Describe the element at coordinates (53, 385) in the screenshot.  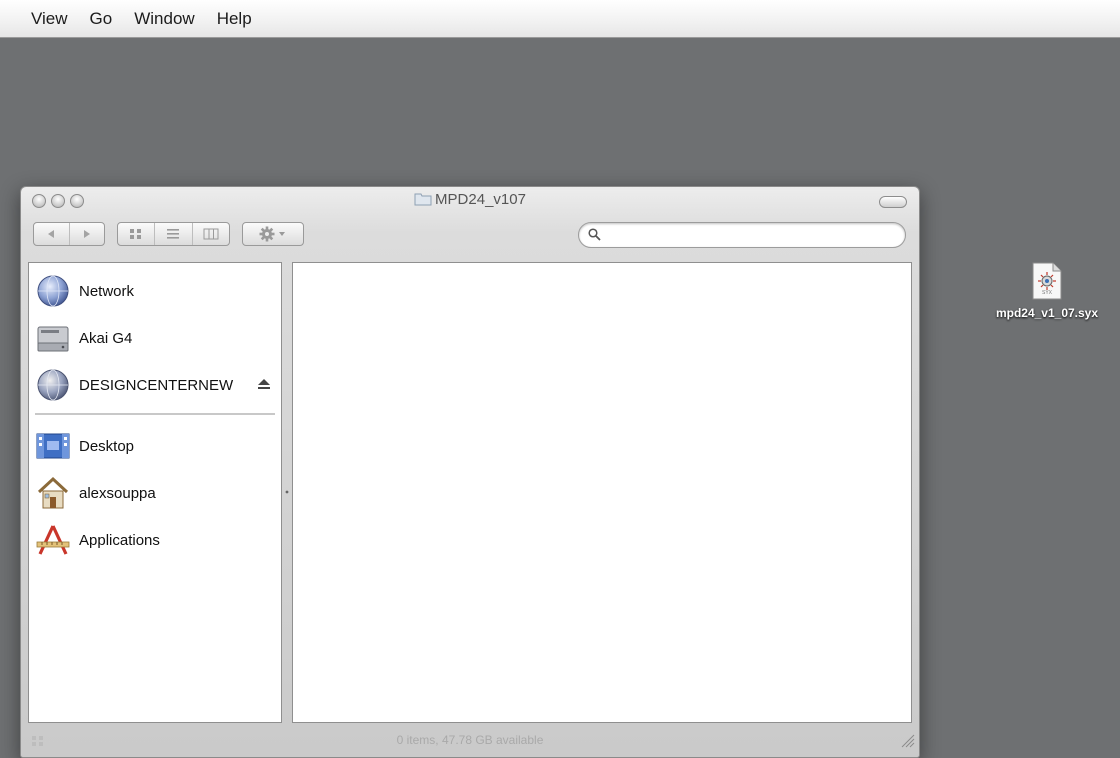
I see `network-volume-icon` at that location.